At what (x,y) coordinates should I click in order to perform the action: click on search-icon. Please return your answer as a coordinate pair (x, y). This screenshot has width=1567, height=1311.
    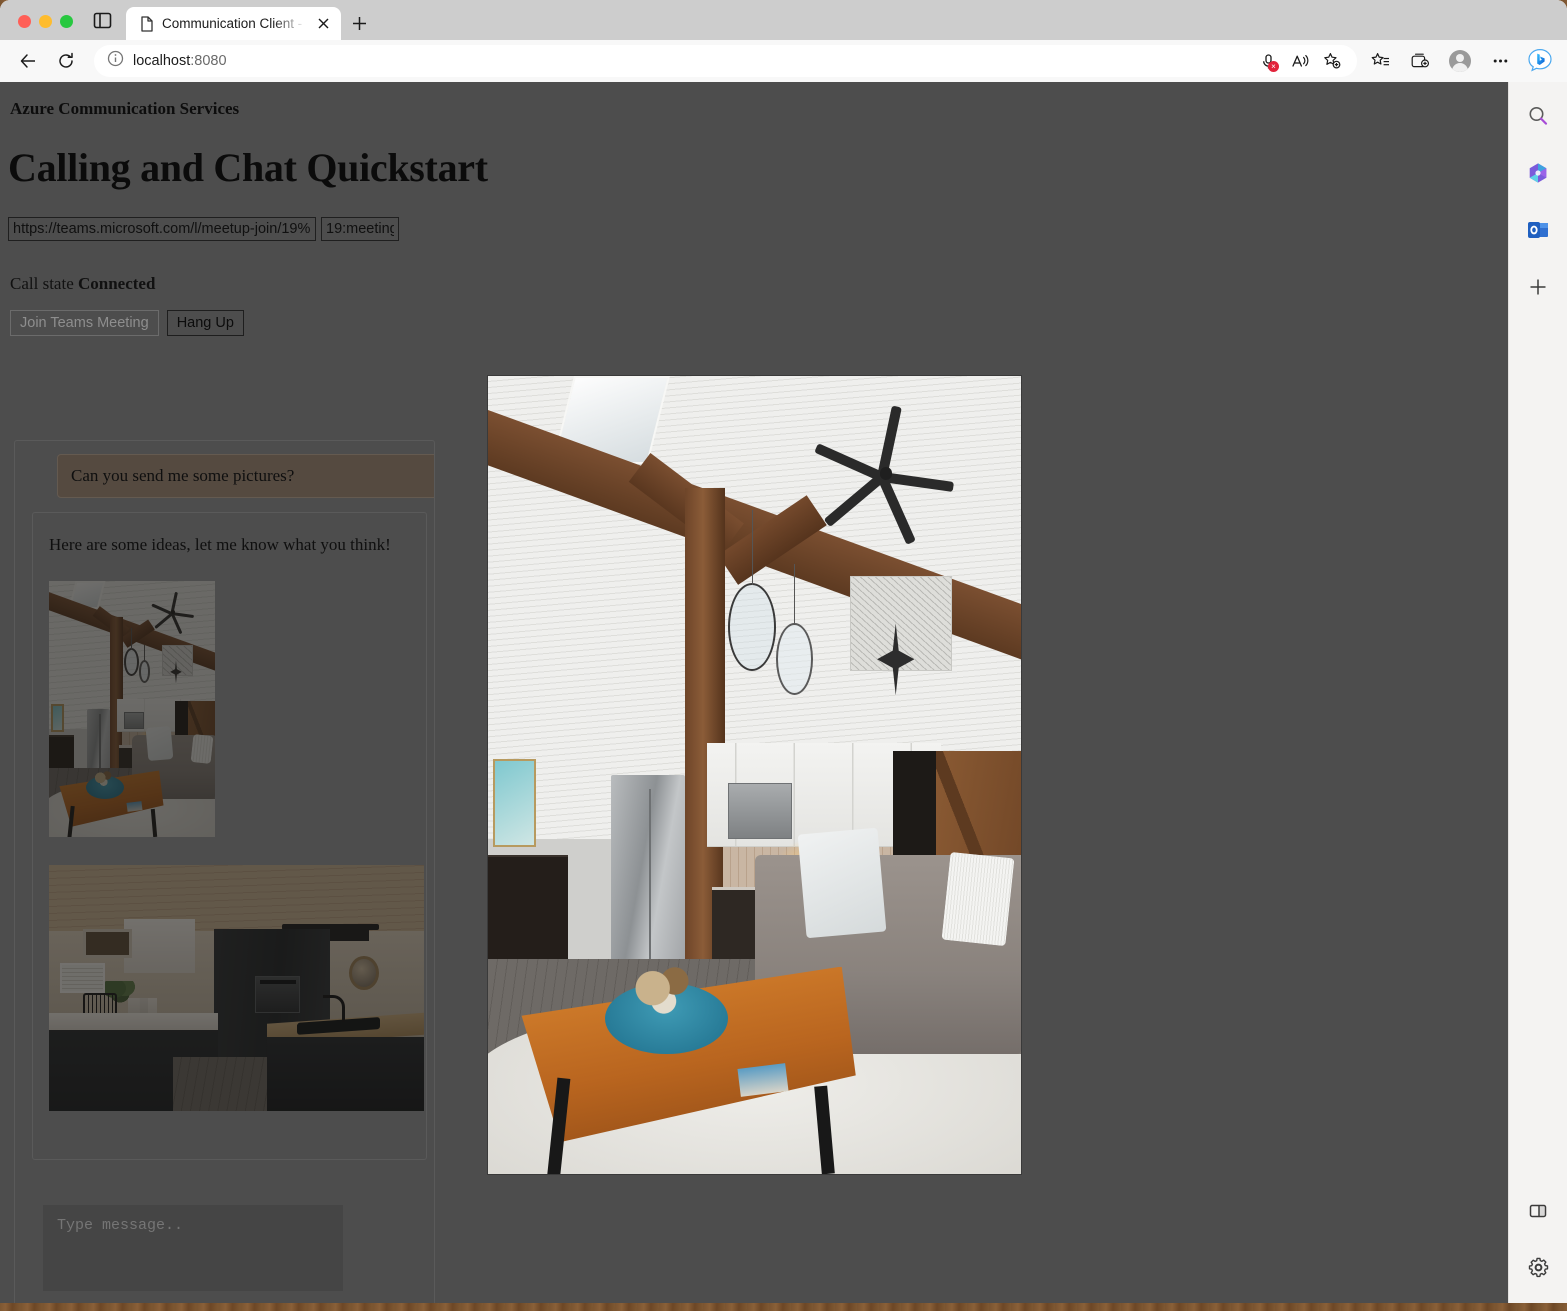
    Looking at the image, I should click on (1538, 116).